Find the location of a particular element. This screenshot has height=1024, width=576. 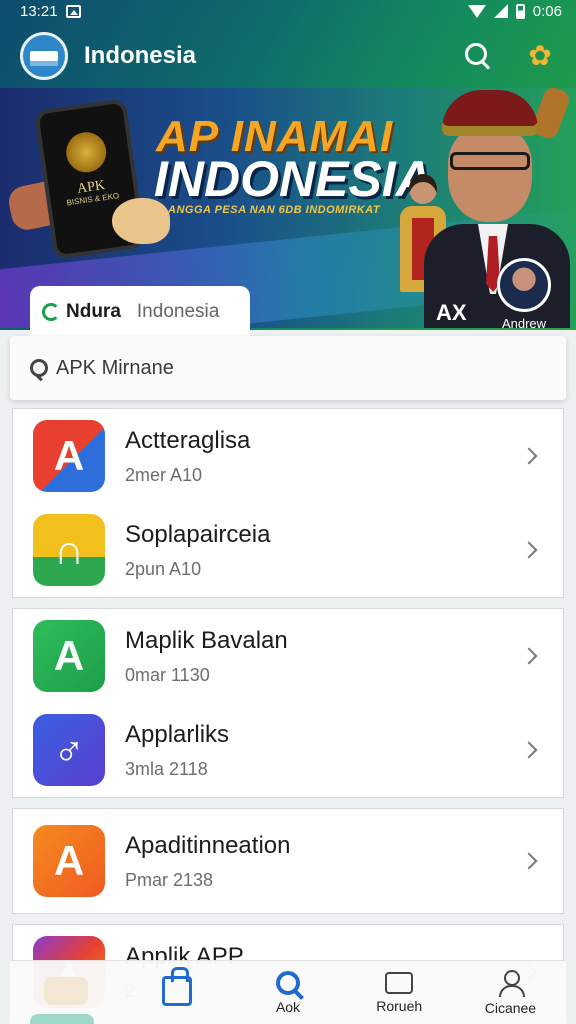

nav-messages: Rorueh is located at coordinates (399, 992).